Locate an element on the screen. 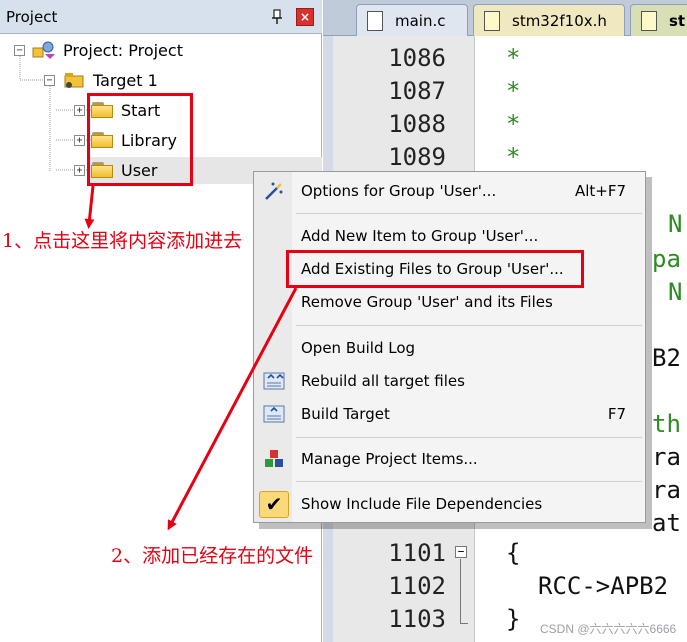 Image resolution: width=687 pixels, height=642 pixels. menu-item-rebuild-all: Rebuild all target files is located at coordinates (449, 381).